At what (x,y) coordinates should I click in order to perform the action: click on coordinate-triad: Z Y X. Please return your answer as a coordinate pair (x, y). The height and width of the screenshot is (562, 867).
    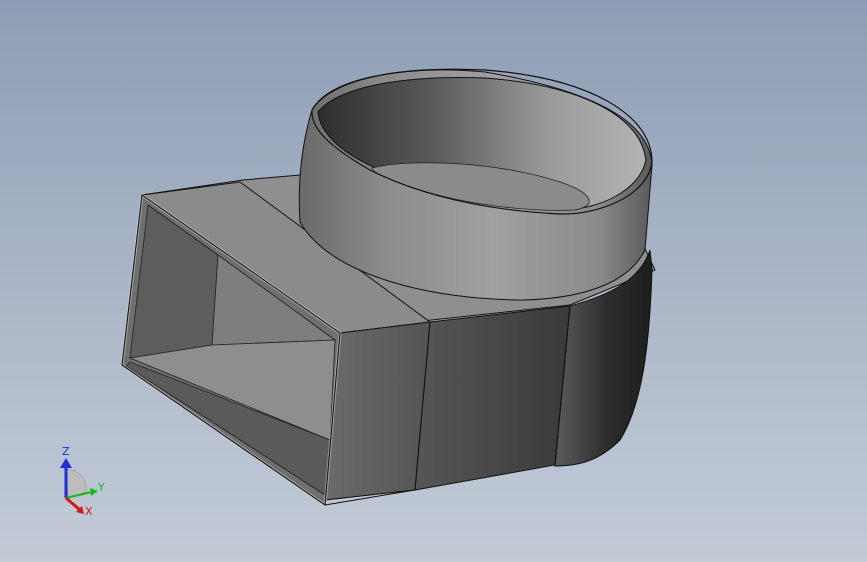
    Looking at the image, I should click on (79, 480).